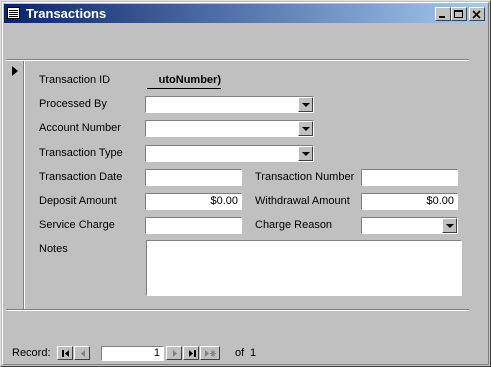  Describe the element at coordinates (237, 310) in the screenshot. I see `form-footer-divider` at that location.